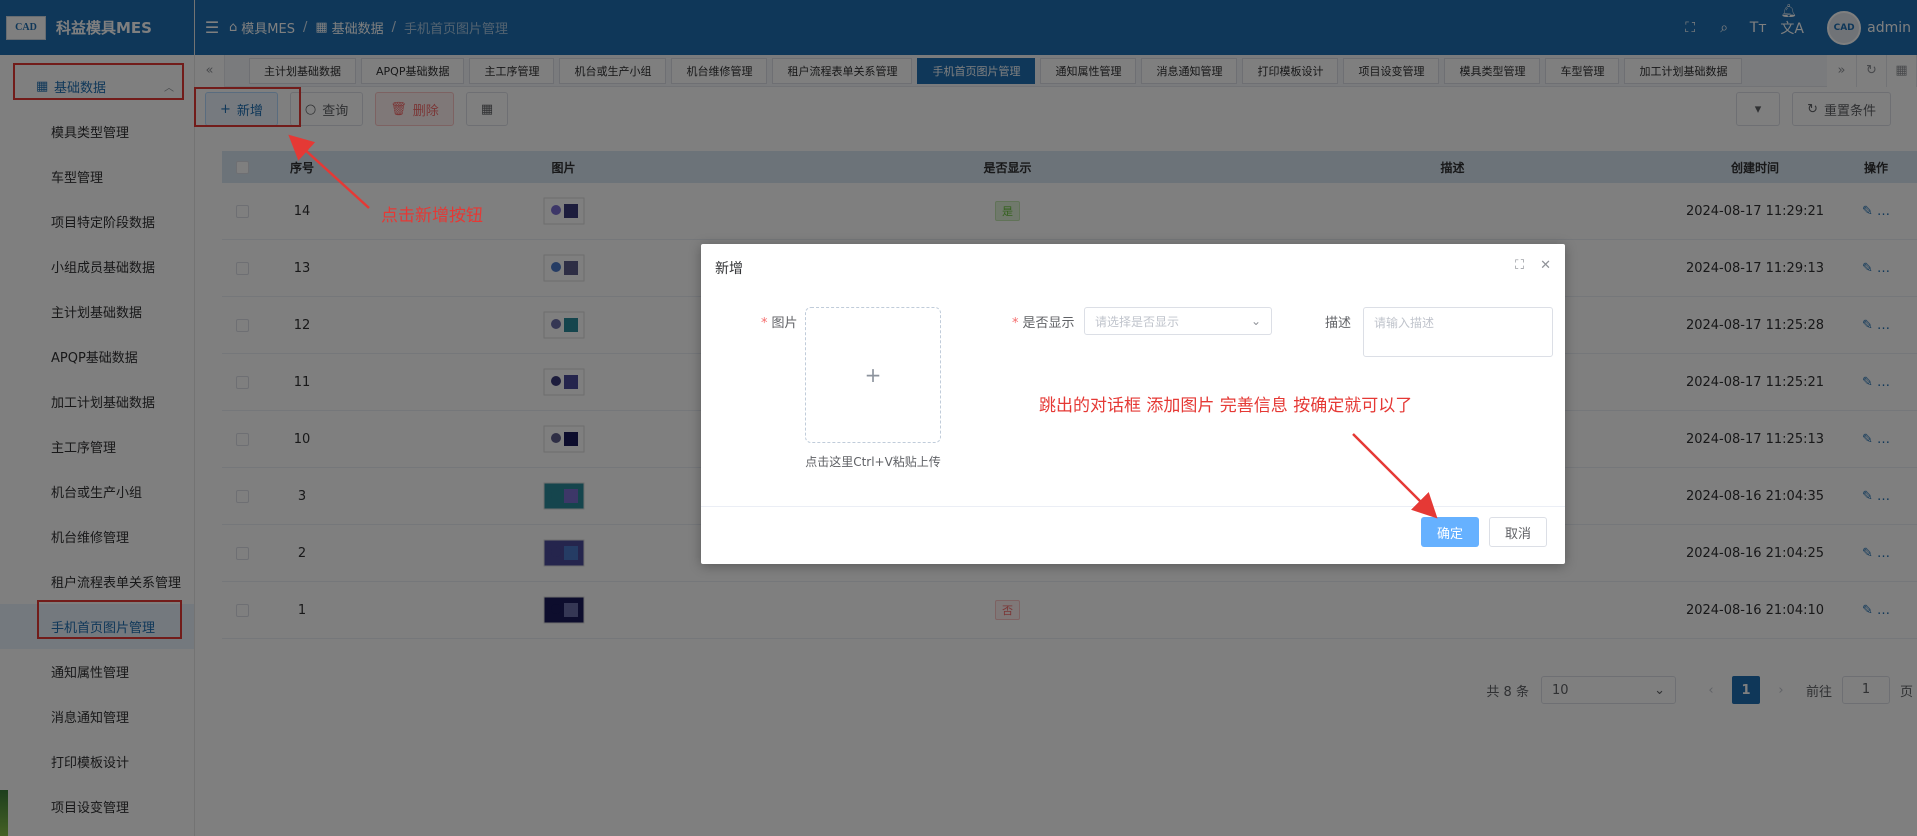 The image size is (1917, 836). Describe the element at coordinates (873, 462) in the screenshot. I see `upload-tip: 点击这里Ctrl+V粘贴上传` at that location.